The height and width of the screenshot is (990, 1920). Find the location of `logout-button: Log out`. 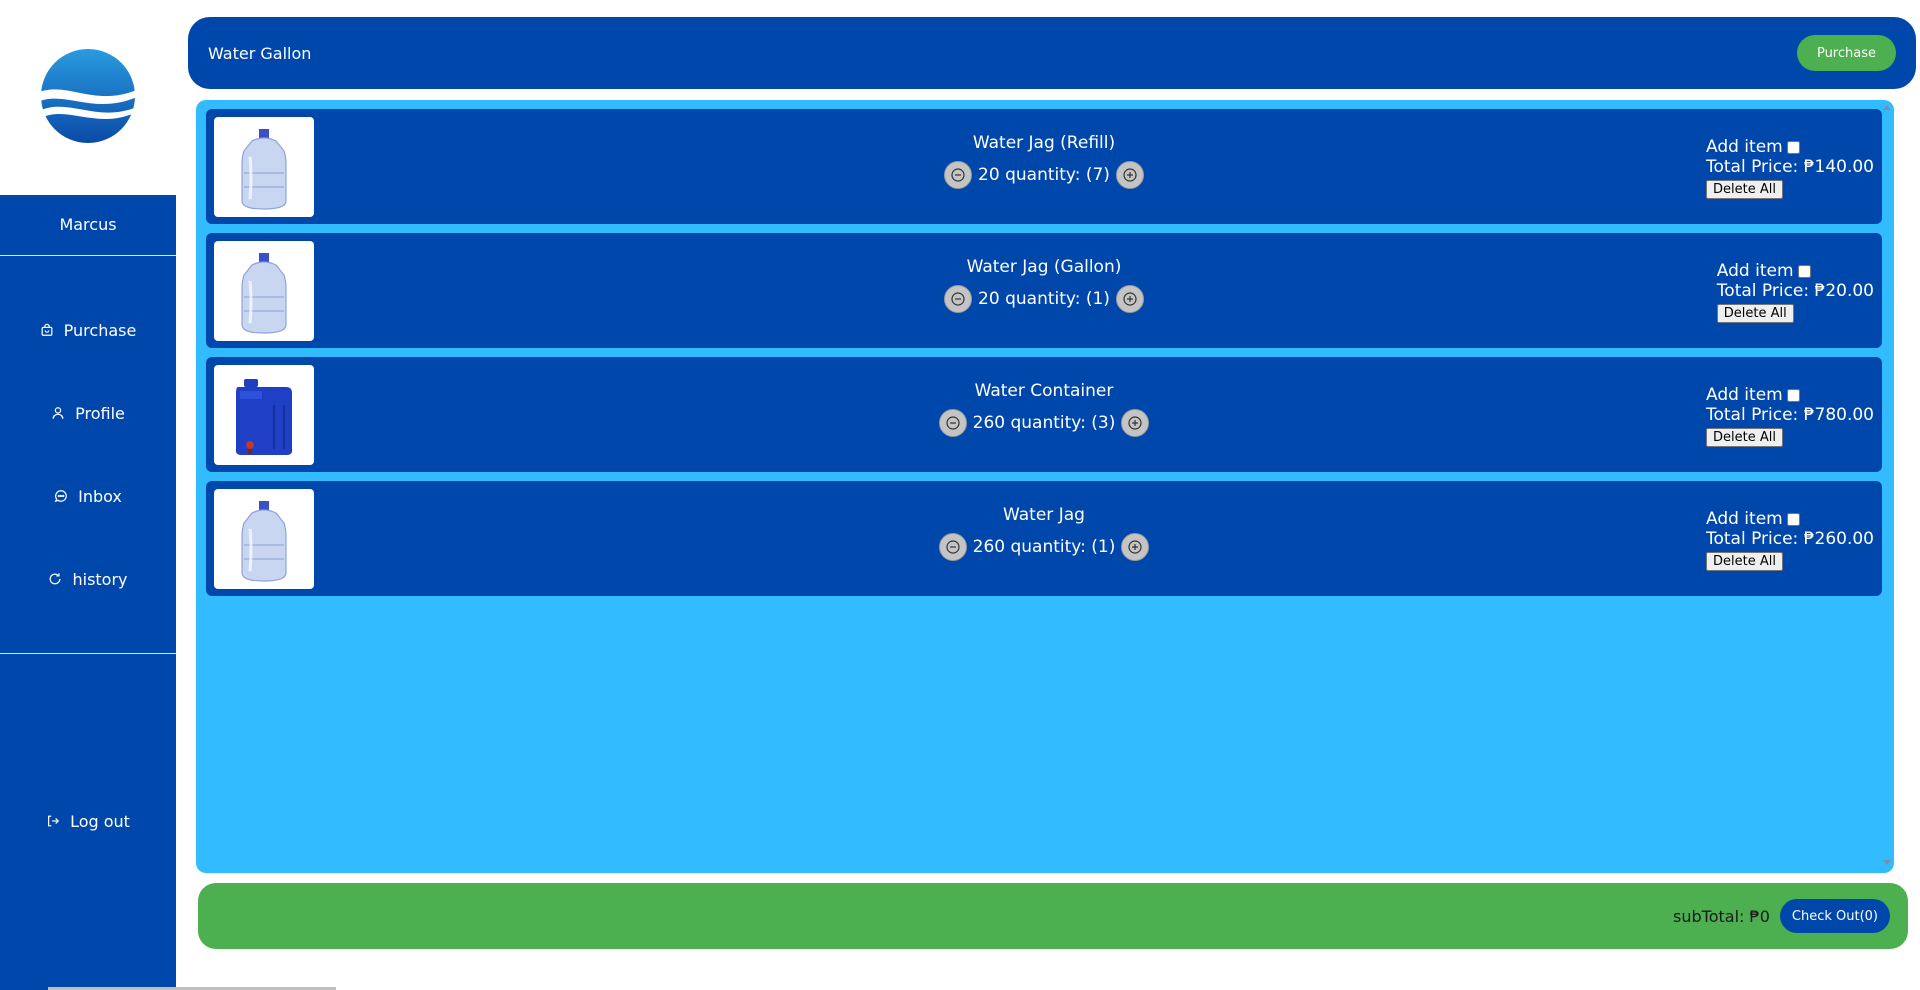

logout-button: Log out is located at coordinates (88, 821).